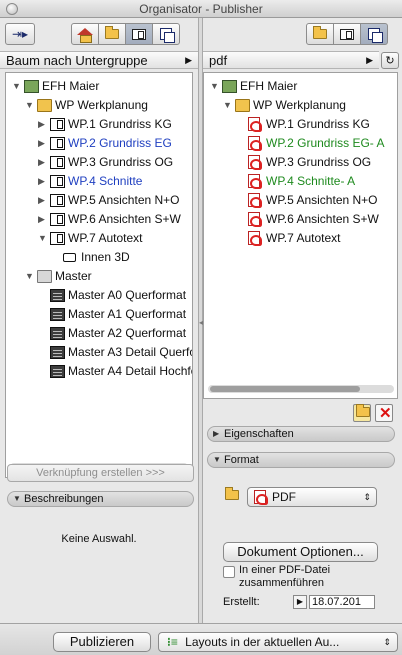 The width and height of the screenshot is (402, 655). I want to click on created-date-field: 18.07.201, so click(342, 602).